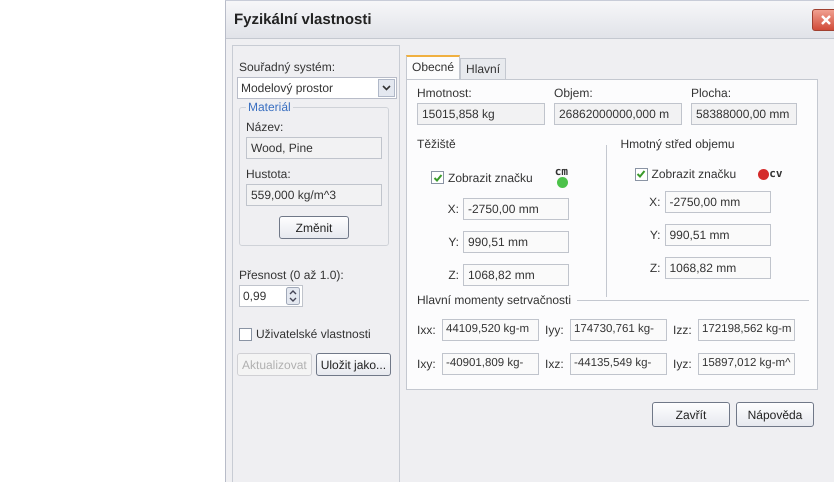 The image size is (834, 482). Describe the element at coordinates (437, 144) in the screenshot. I see `group-title: Těžiště` at that location.